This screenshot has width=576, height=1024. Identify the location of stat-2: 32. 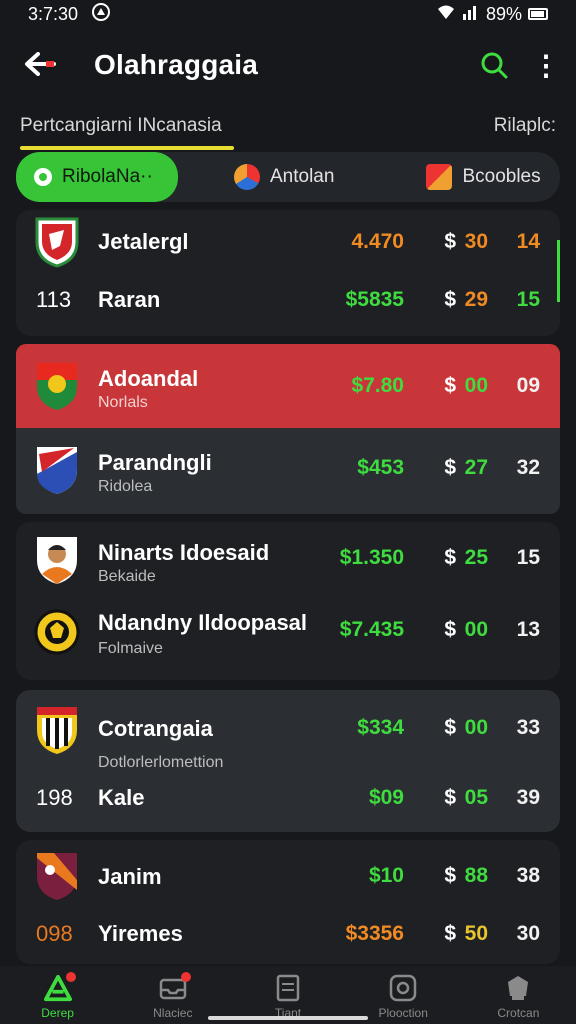
(528, 467).